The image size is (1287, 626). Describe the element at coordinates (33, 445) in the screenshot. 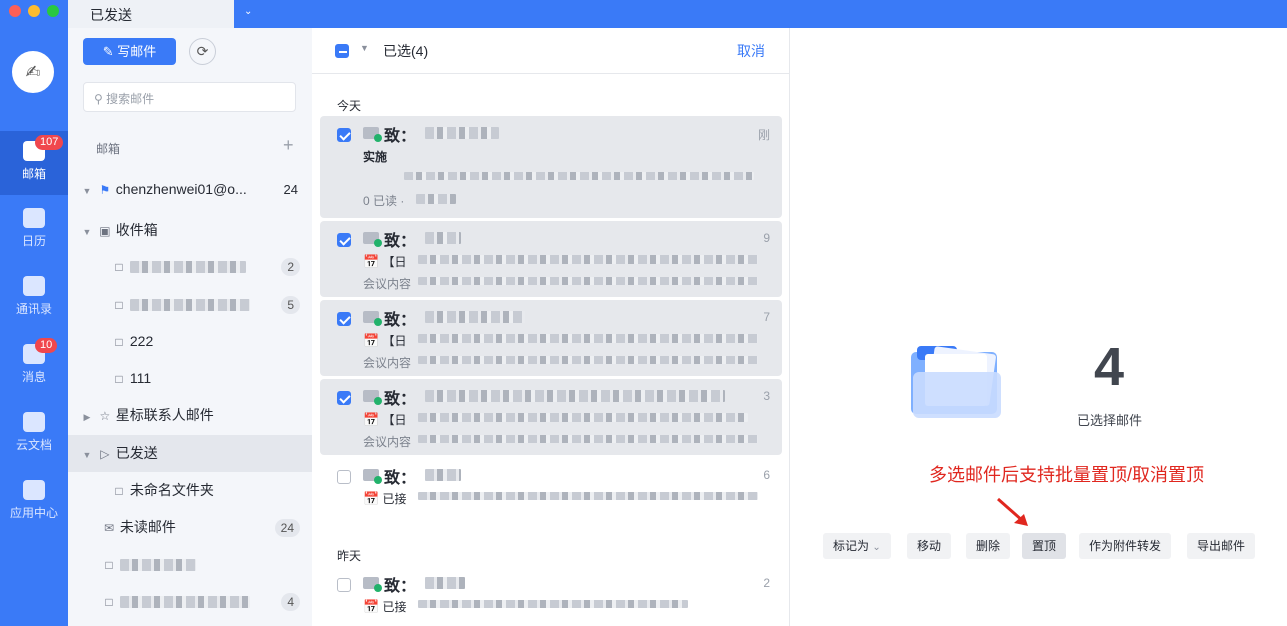

I see `rail-label: 云文档` at that location.